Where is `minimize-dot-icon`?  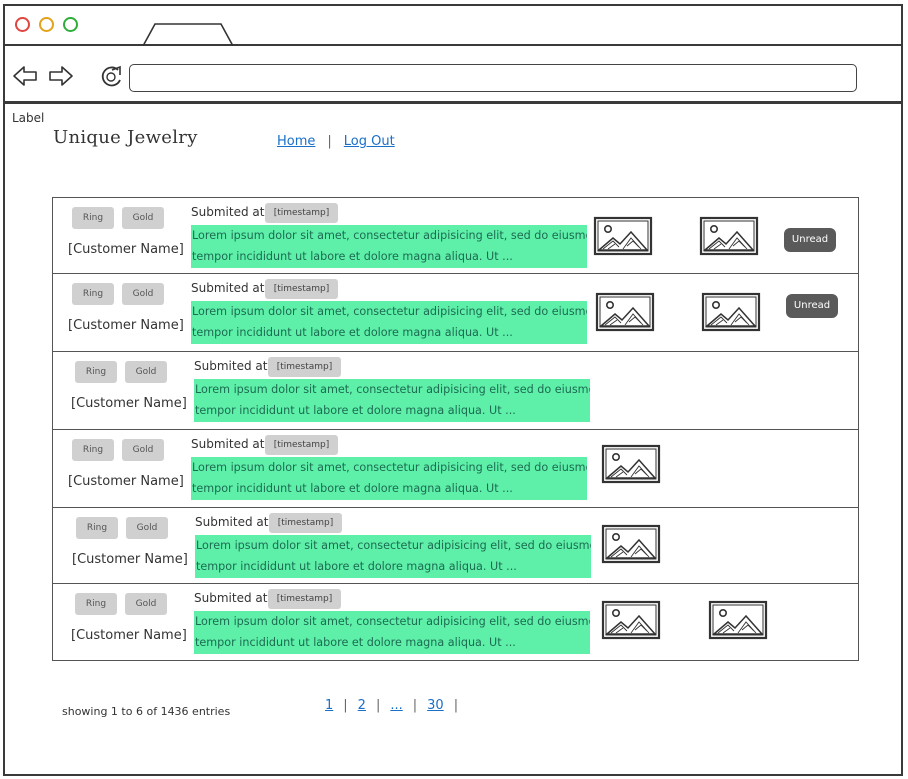 minimize-dot-icon is located at coordinates (46, 24).